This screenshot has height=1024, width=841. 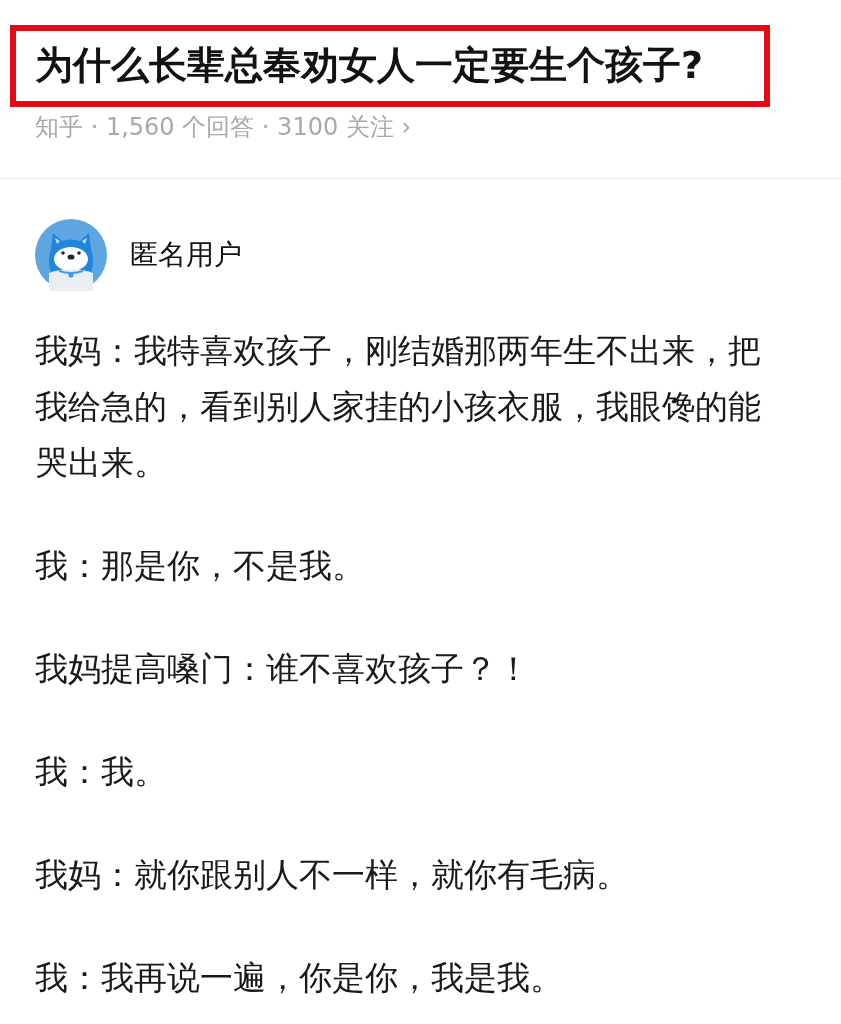 What do you see at coordinates (71, 255) in the screenshot?
I see `dog-avatar-icon` at bounding box center [71, 255].